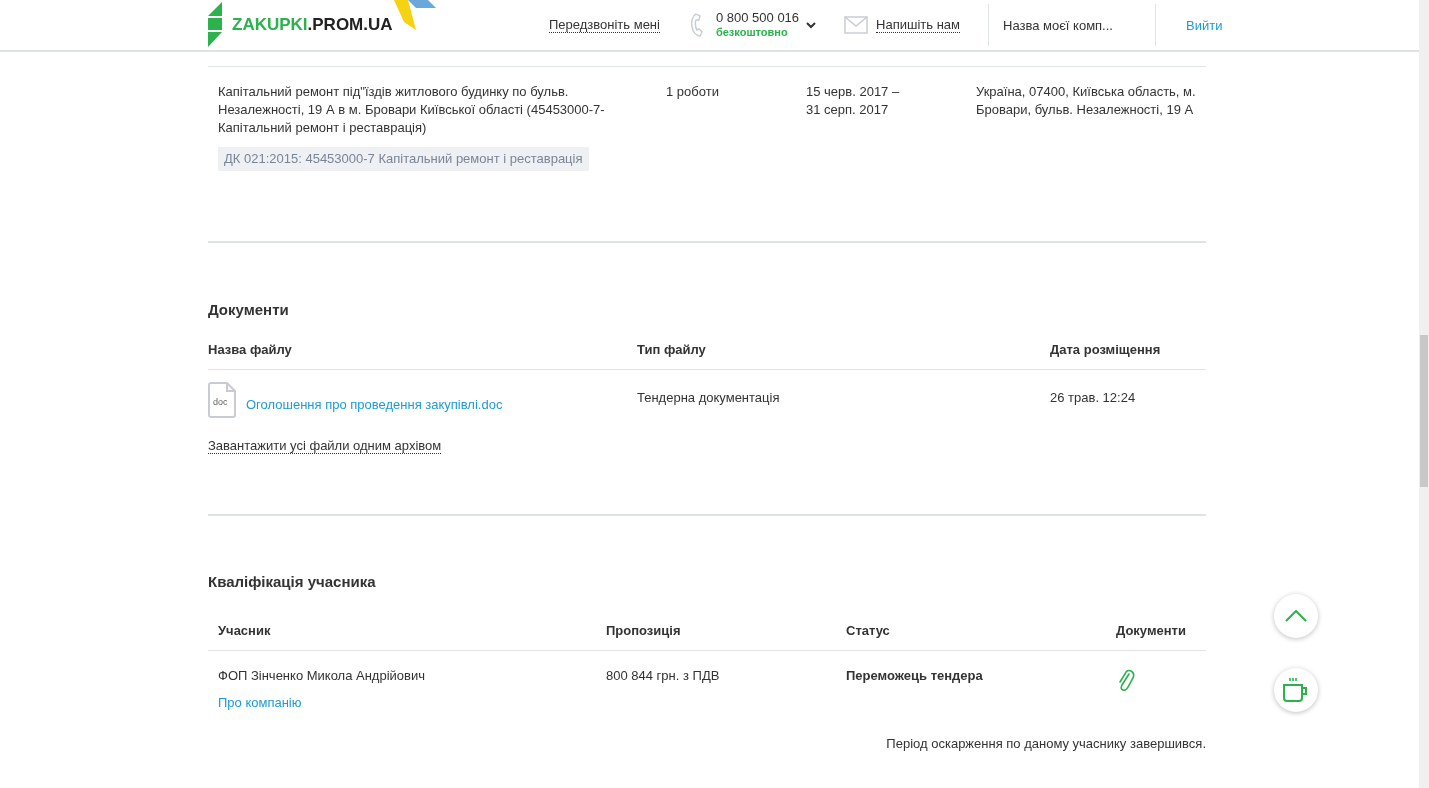 The image size is (1429, 788). I want to click on coffee-cup-button, so click(1296, 690).